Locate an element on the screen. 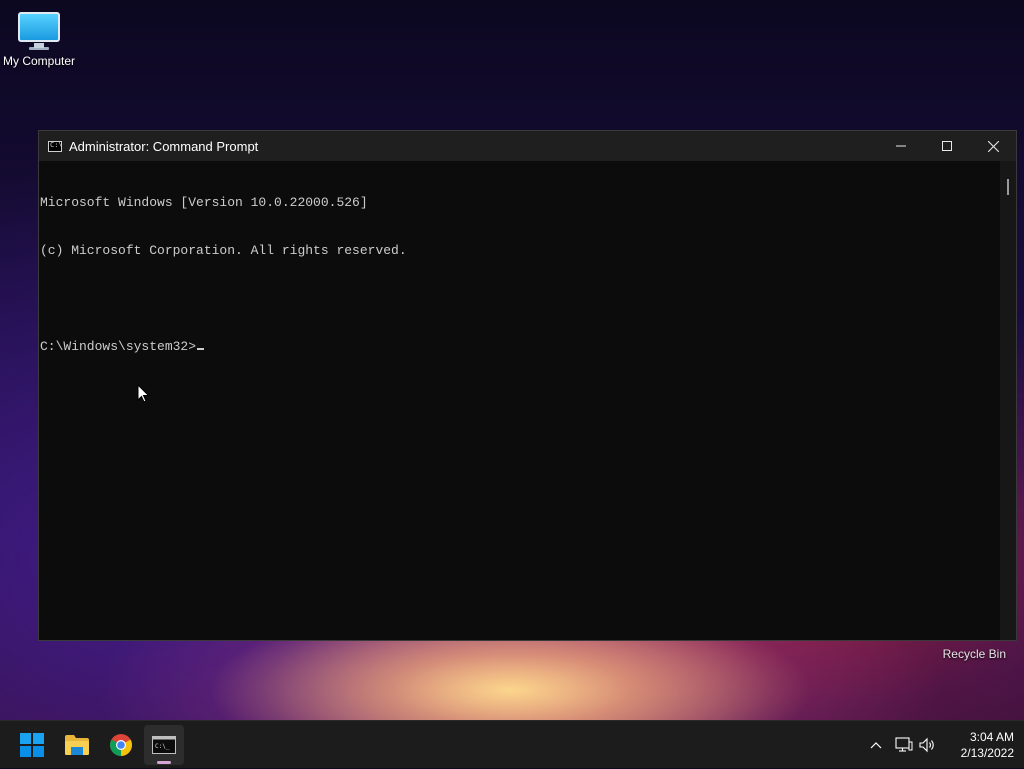  folder-icon is located at coordinates (77, 745).